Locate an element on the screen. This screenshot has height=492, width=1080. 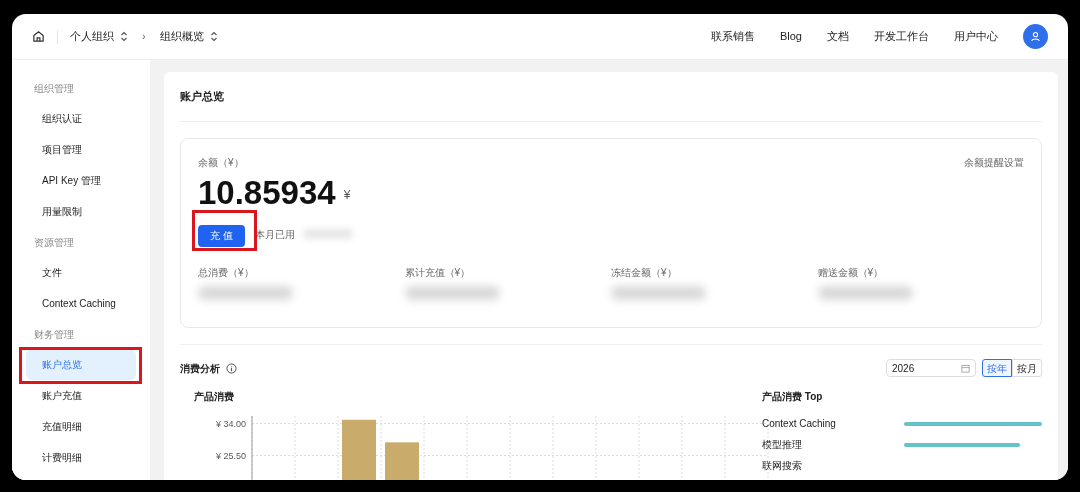
sidebar-item: 计费明细 is located at coordinates (81, 457).